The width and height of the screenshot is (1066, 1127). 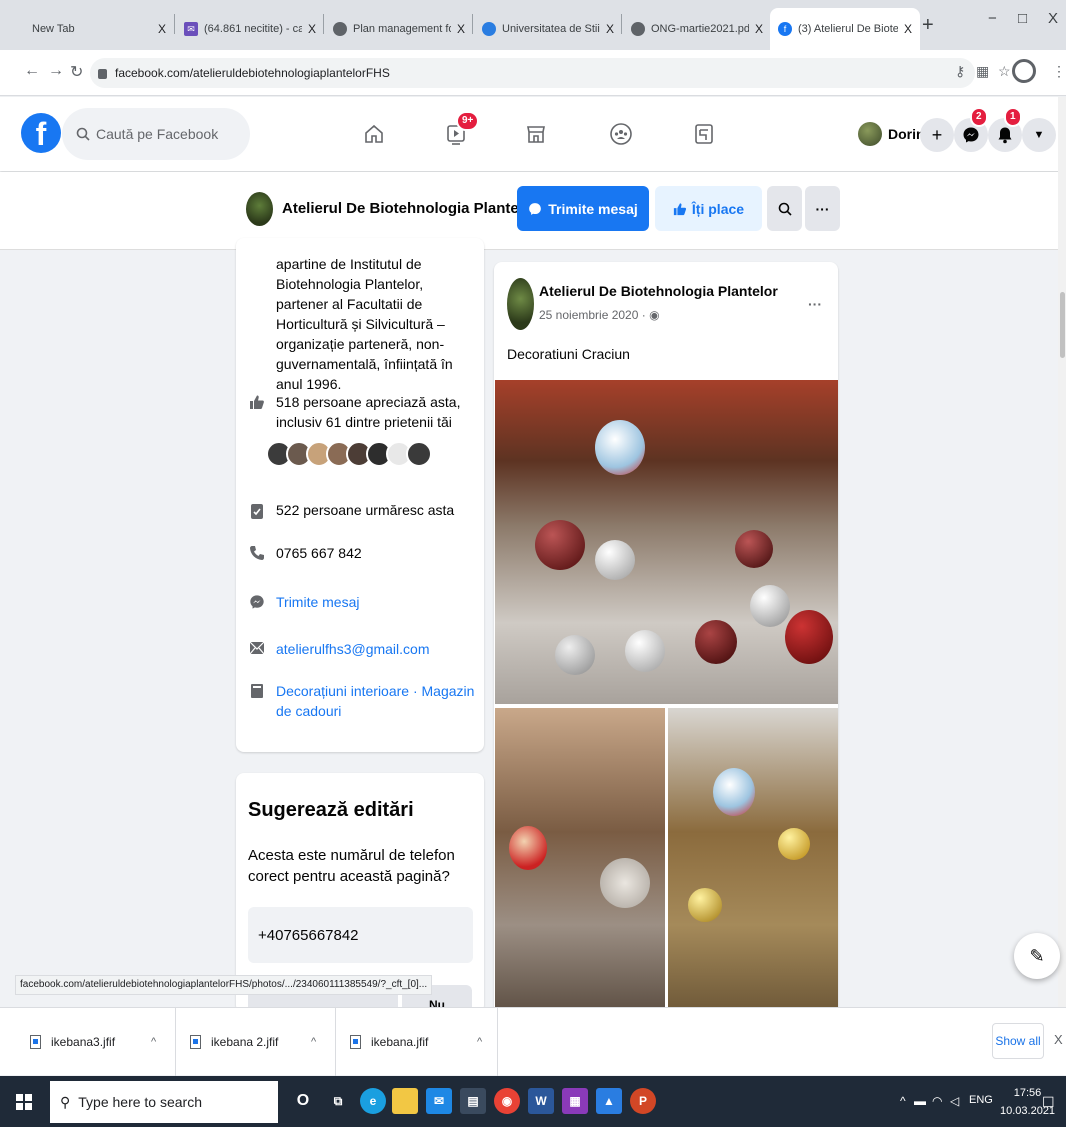 I want to click on windows-start-icon, so click(x=24, y=1102).